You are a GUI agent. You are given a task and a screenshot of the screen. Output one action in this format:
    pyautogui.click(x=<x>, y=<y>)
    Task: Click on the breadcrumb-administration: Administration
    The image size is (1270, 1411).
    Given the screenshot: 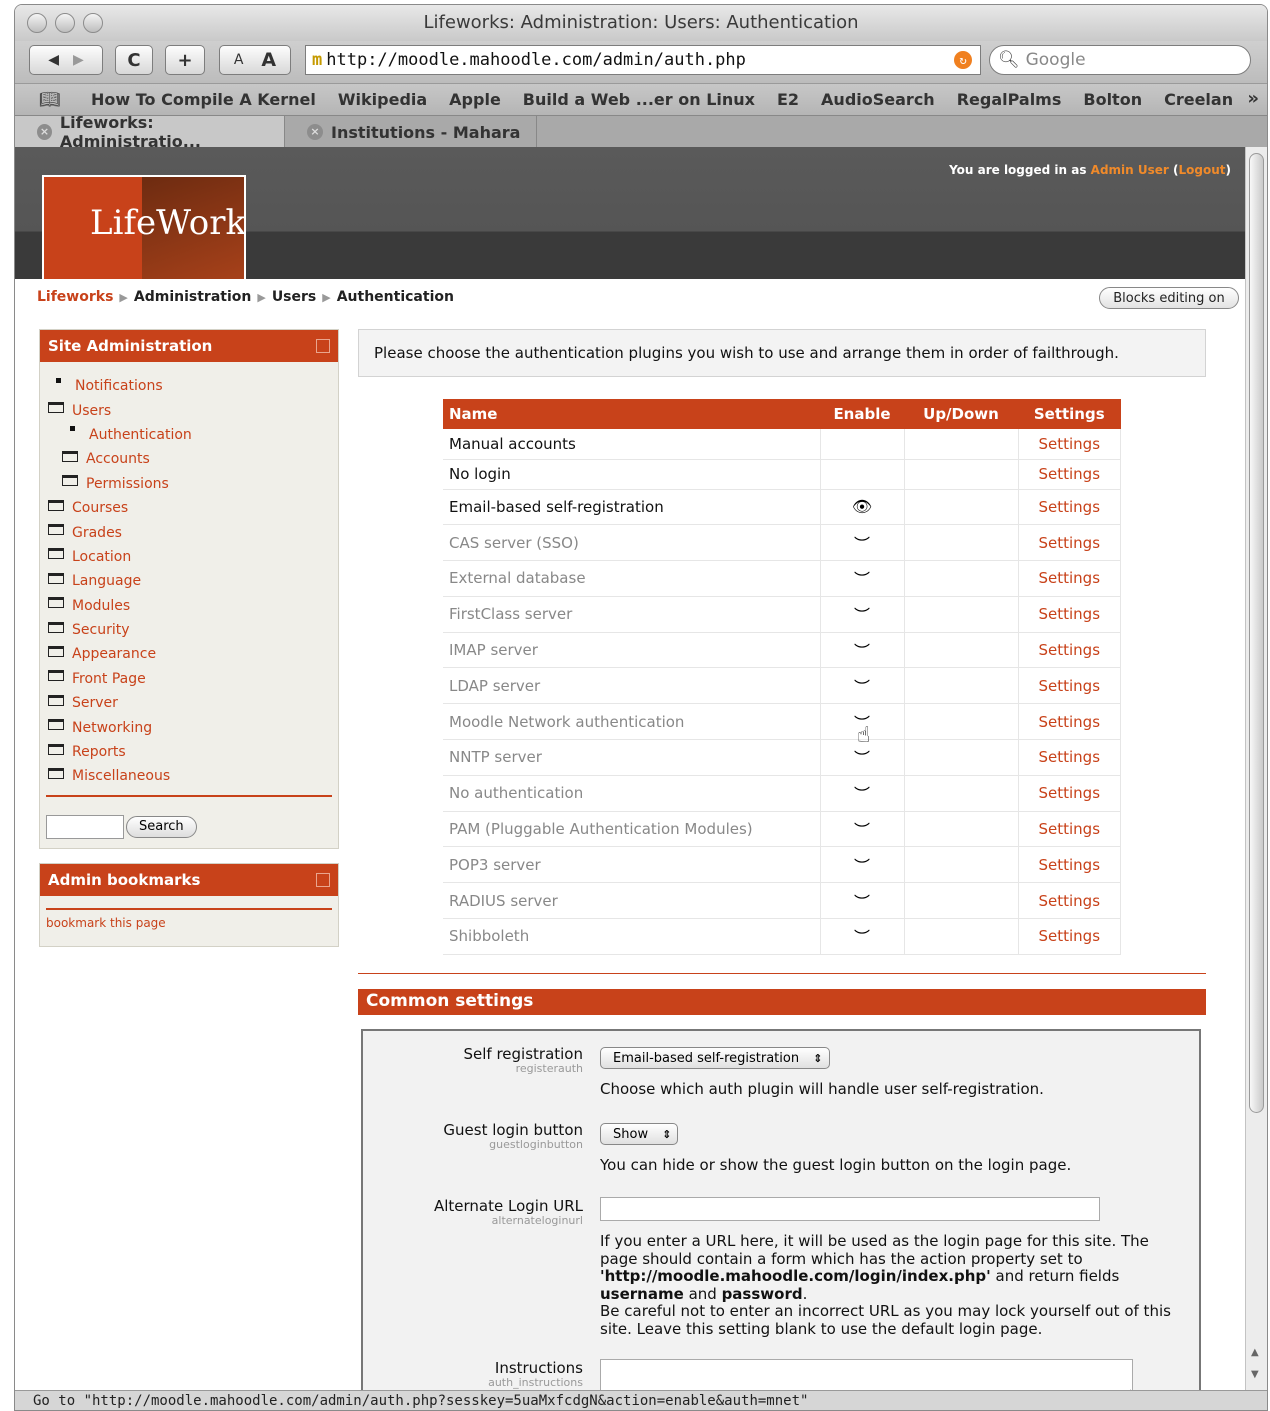 What is the action you would take?
    pyautogui.click(x=192, y=297)
    